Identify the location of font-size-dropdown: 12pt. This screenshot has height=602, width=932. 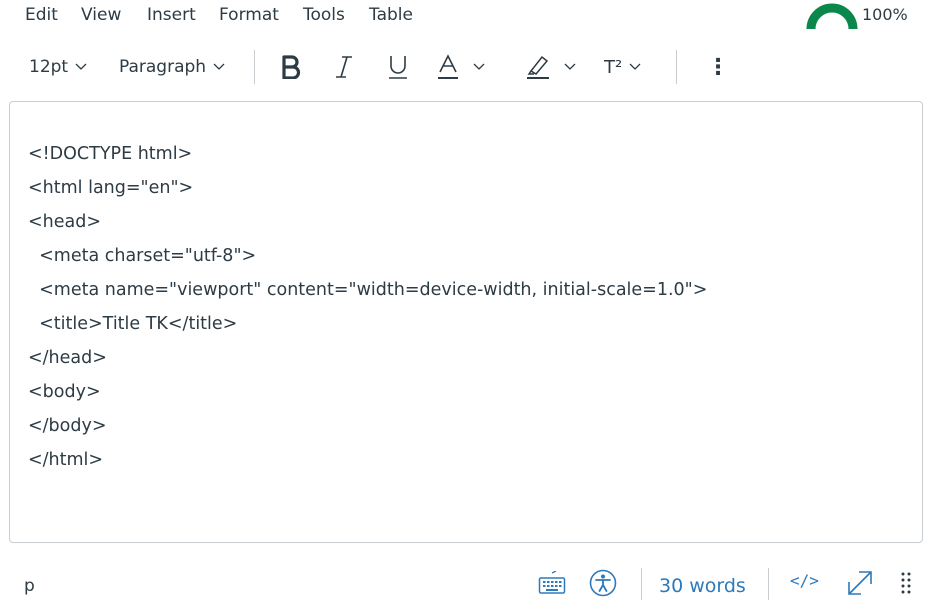
(58, 67).